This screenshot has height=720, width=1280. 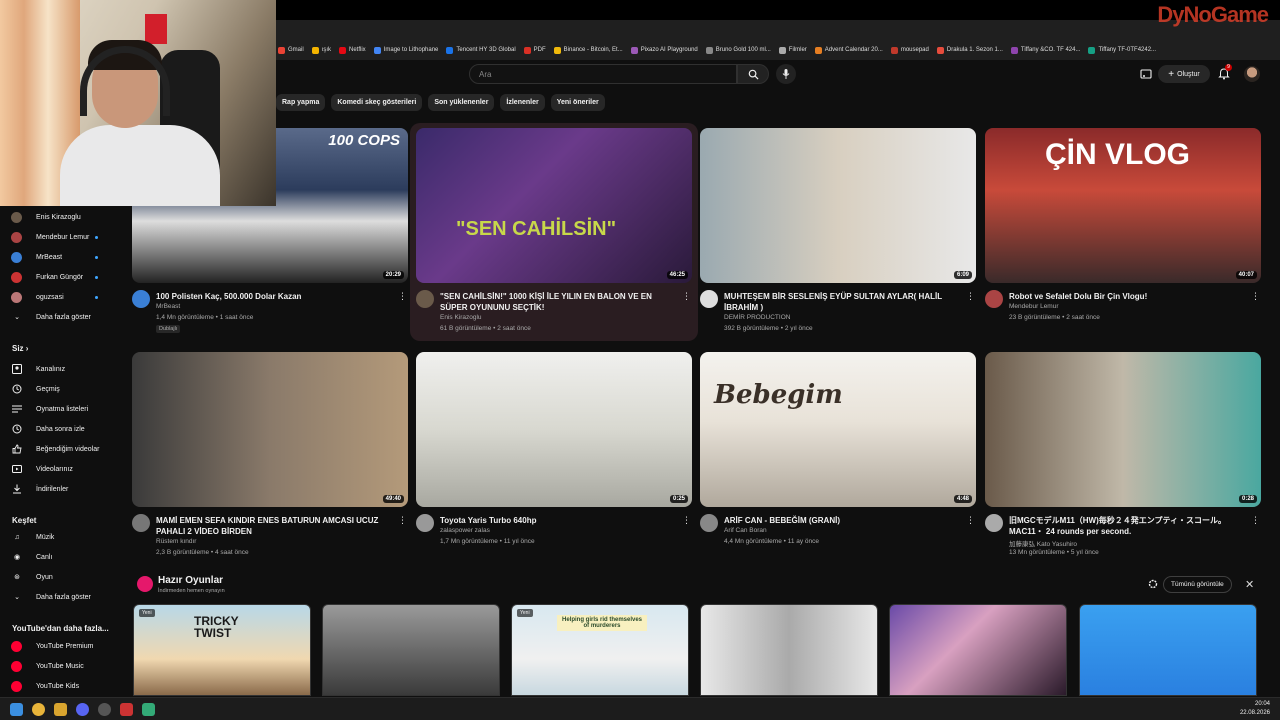 What do you see at coordinates (60, 709) in the screenshot?
I see `file-explorer-icon` at bounding box center [60, 709].